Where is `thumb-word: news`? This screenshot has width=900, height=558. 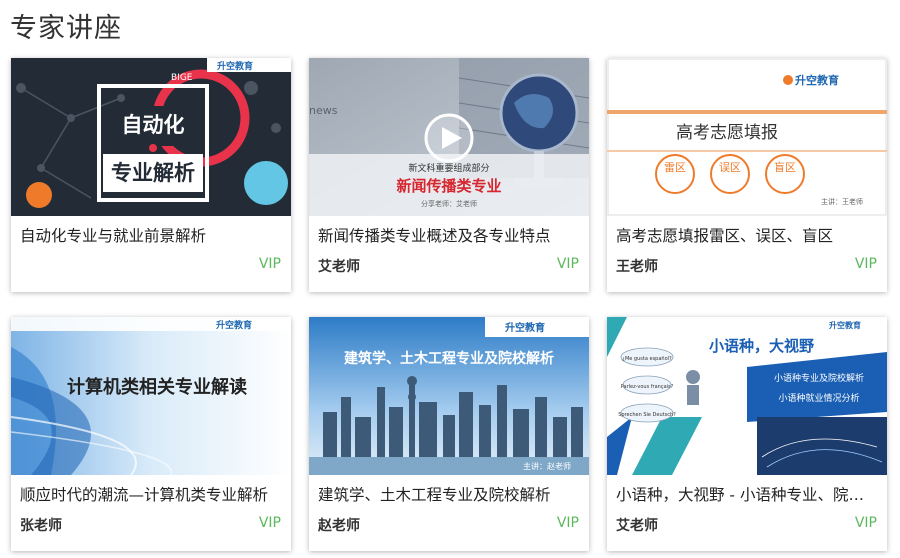
thumb-word: news is located at coordinates (323, 110).